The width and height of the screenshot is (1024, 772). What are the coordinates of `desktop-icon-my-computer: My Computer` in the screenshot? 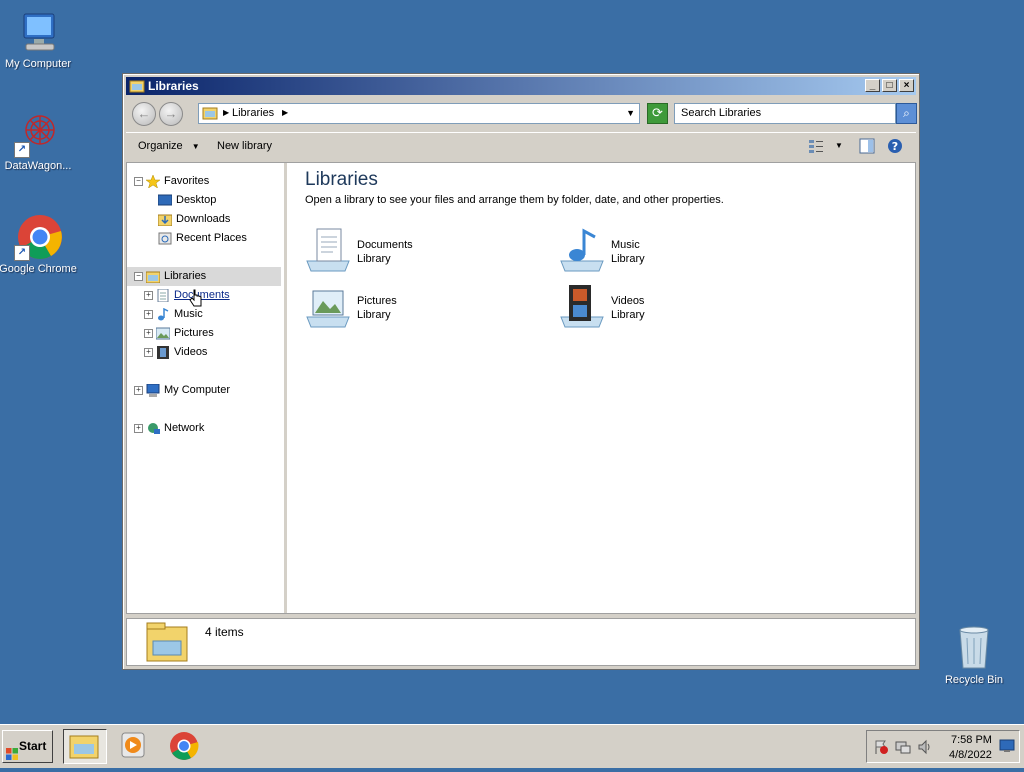 It's located at (40, 39).